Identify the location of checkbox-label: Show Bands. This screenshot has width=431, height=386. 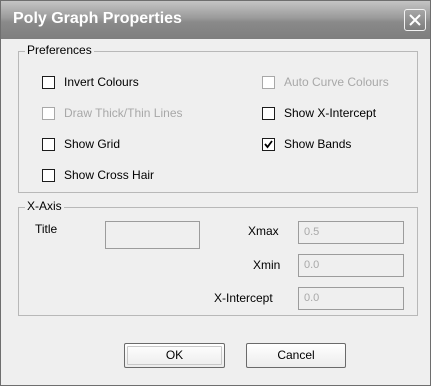
(318, 144).